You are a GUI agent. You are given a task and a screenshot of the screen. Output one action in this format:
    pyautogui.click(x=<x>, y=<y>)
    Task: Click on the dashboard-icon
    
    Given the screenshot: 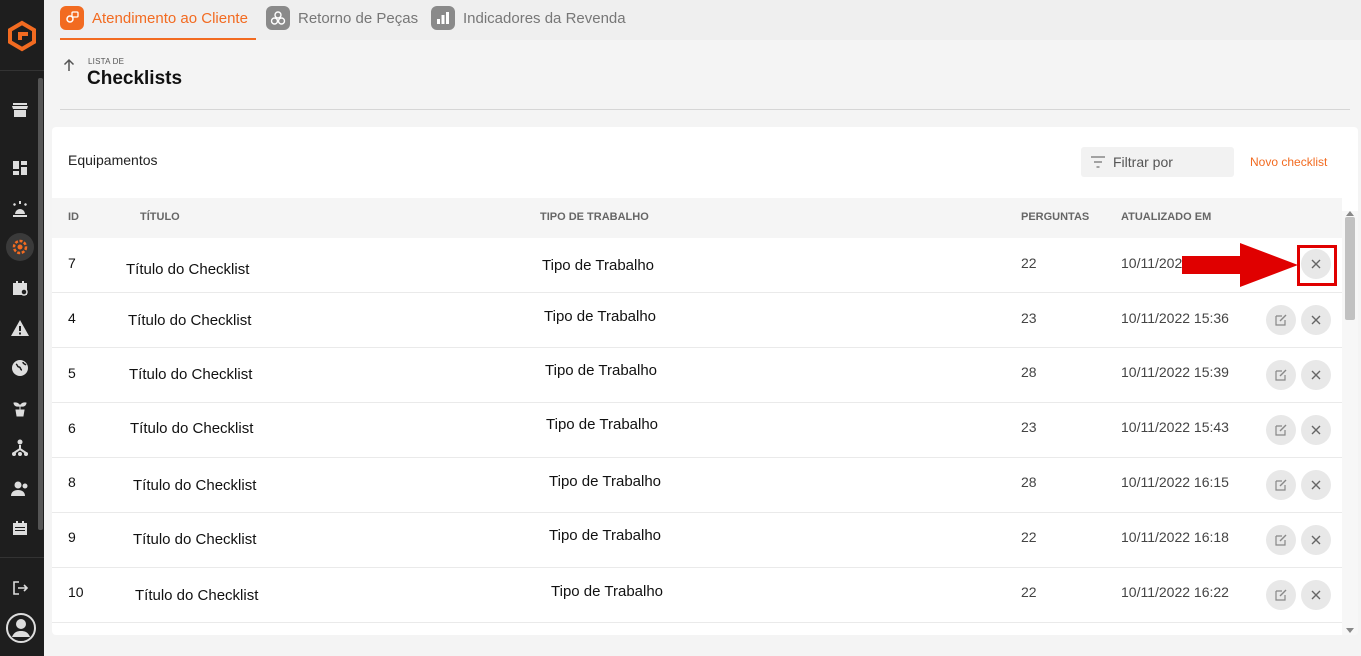 What is the action you would take?
    pyautogui.click(x=20, y=168)
    